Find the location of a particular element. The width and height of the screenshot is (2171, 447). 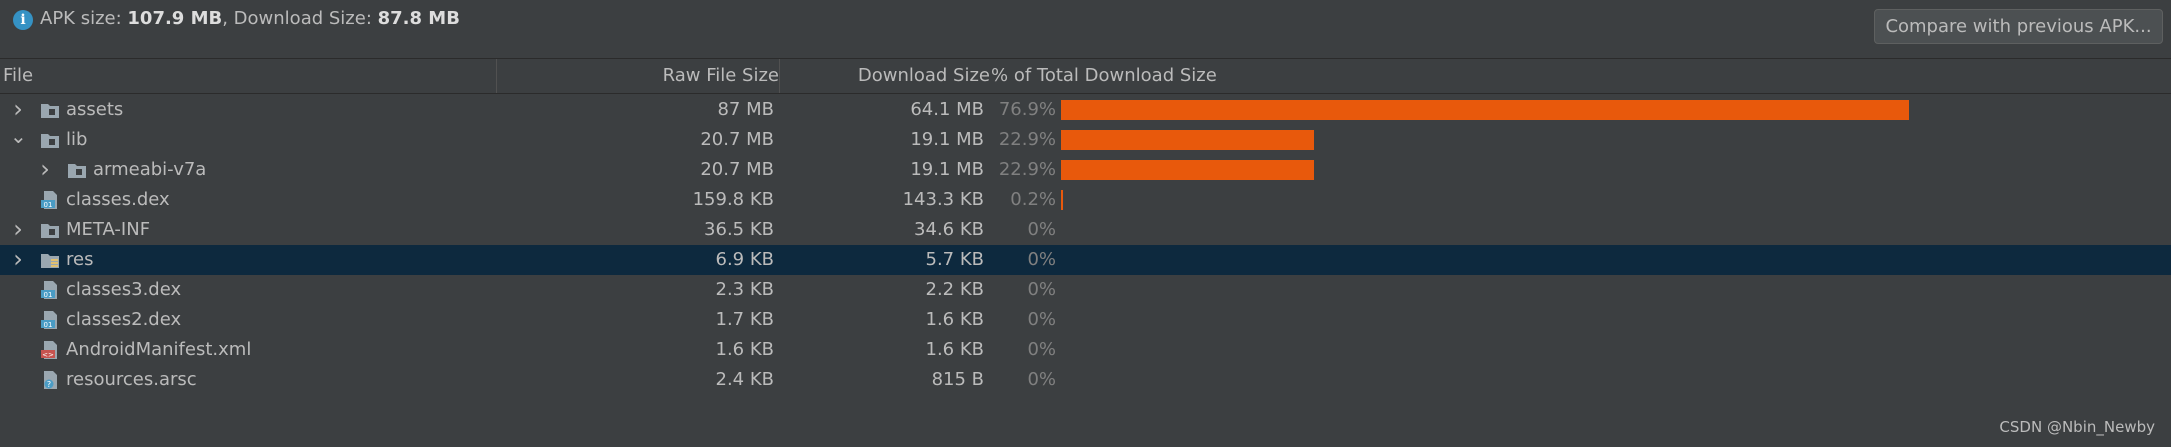

arsc-file-icon: ? is located at coordinates (50, 380).